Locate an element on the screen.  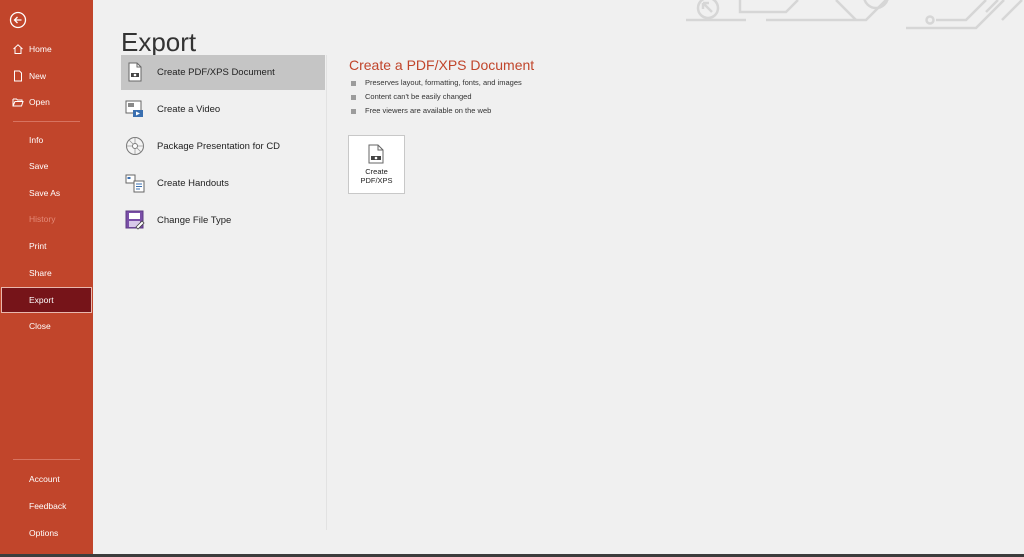
export-option-label: Create a Video is located at coordinates (189, 109).